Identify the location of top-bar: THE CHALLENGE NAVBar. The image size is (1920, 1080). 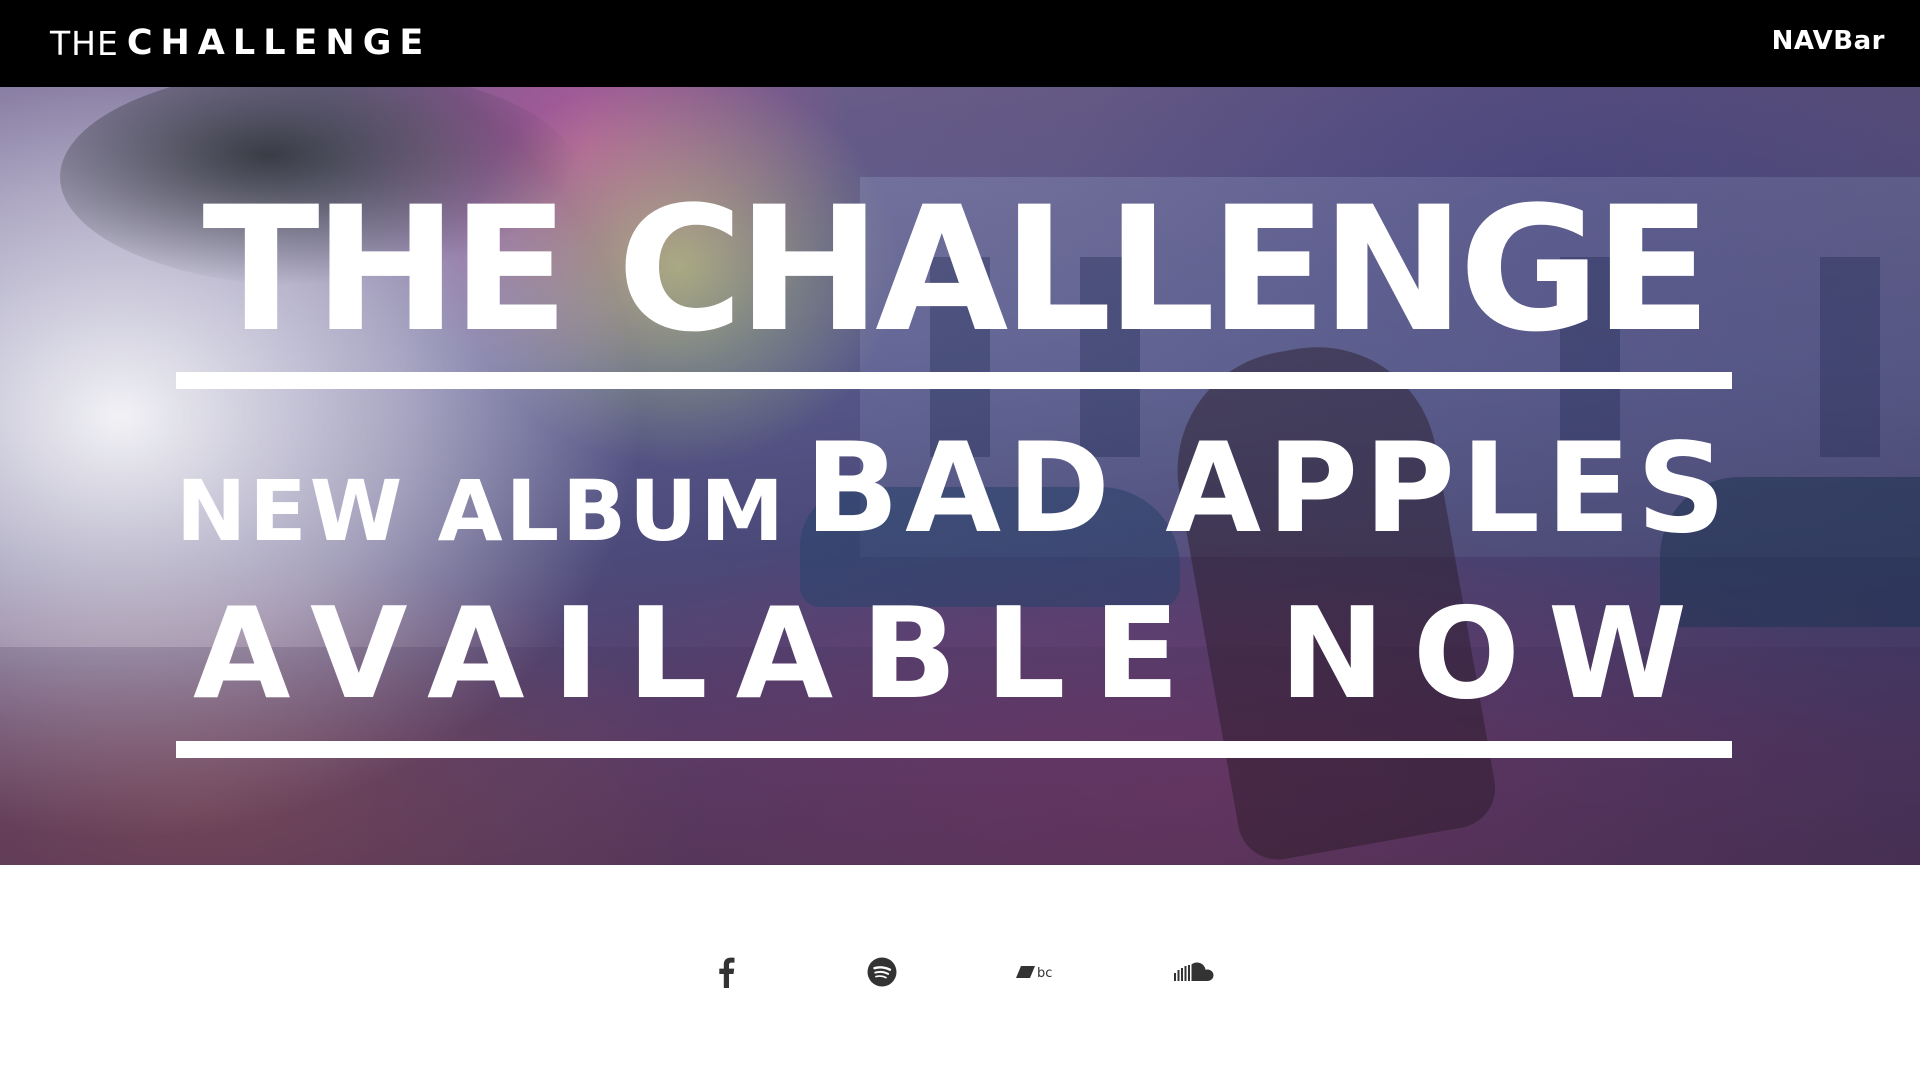
(960, 43).